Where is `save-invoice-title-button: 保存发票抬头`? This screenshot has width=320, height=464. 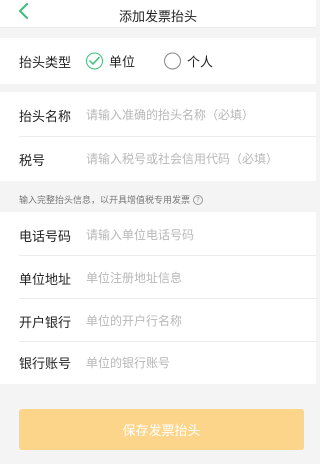 save-invoice-title-button: 保存发票抬头 is located at coordinates (161, 429).